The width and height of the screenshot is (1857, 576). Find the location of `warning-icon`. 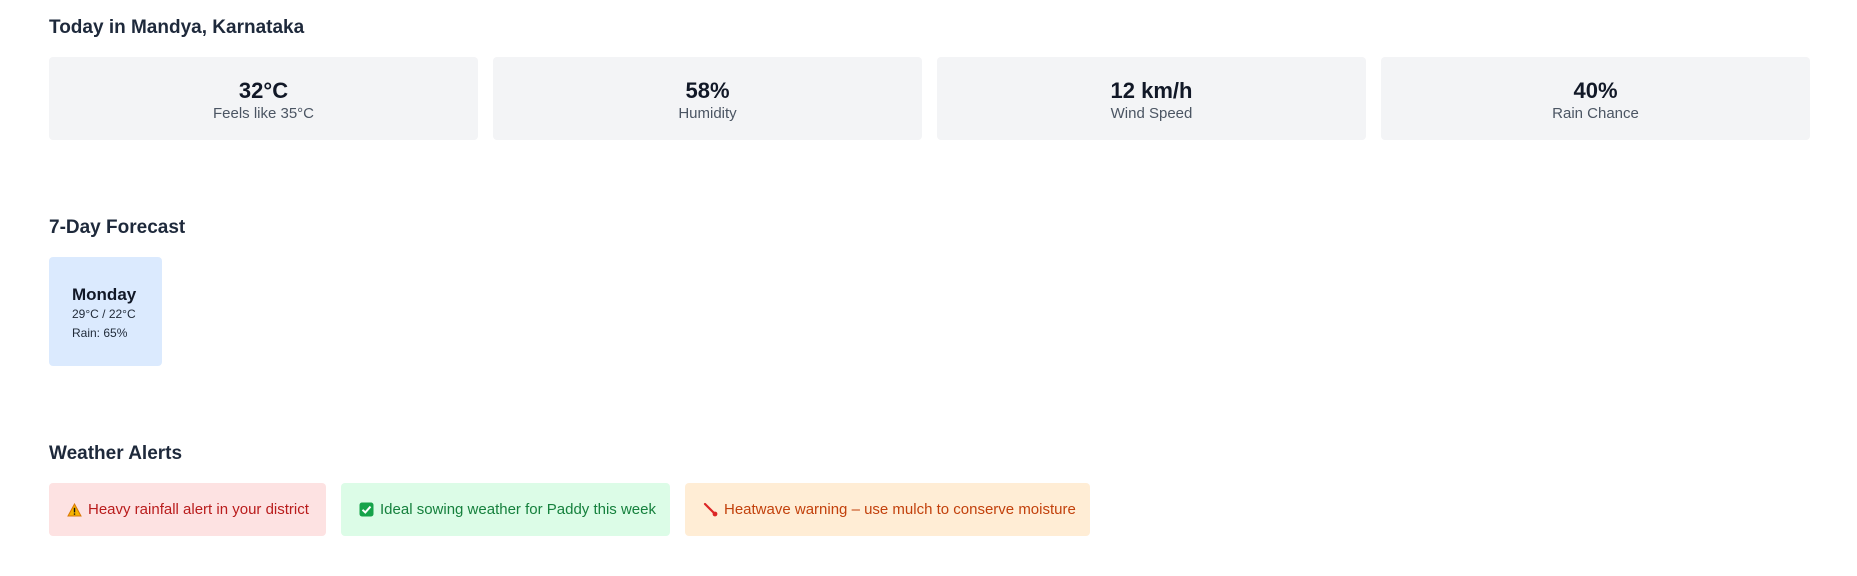

warning-icon is located at coordinates (74, 509).